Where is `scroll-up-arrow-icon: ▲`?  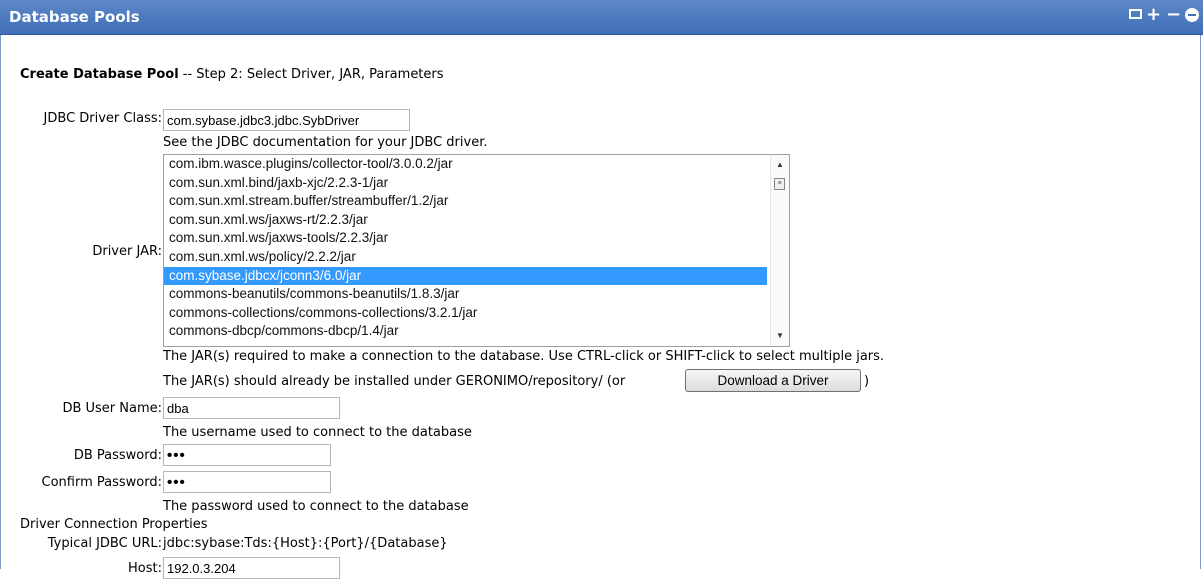 scroll-up-arrow-icon: ▲ is located at coordinates (780, 165).